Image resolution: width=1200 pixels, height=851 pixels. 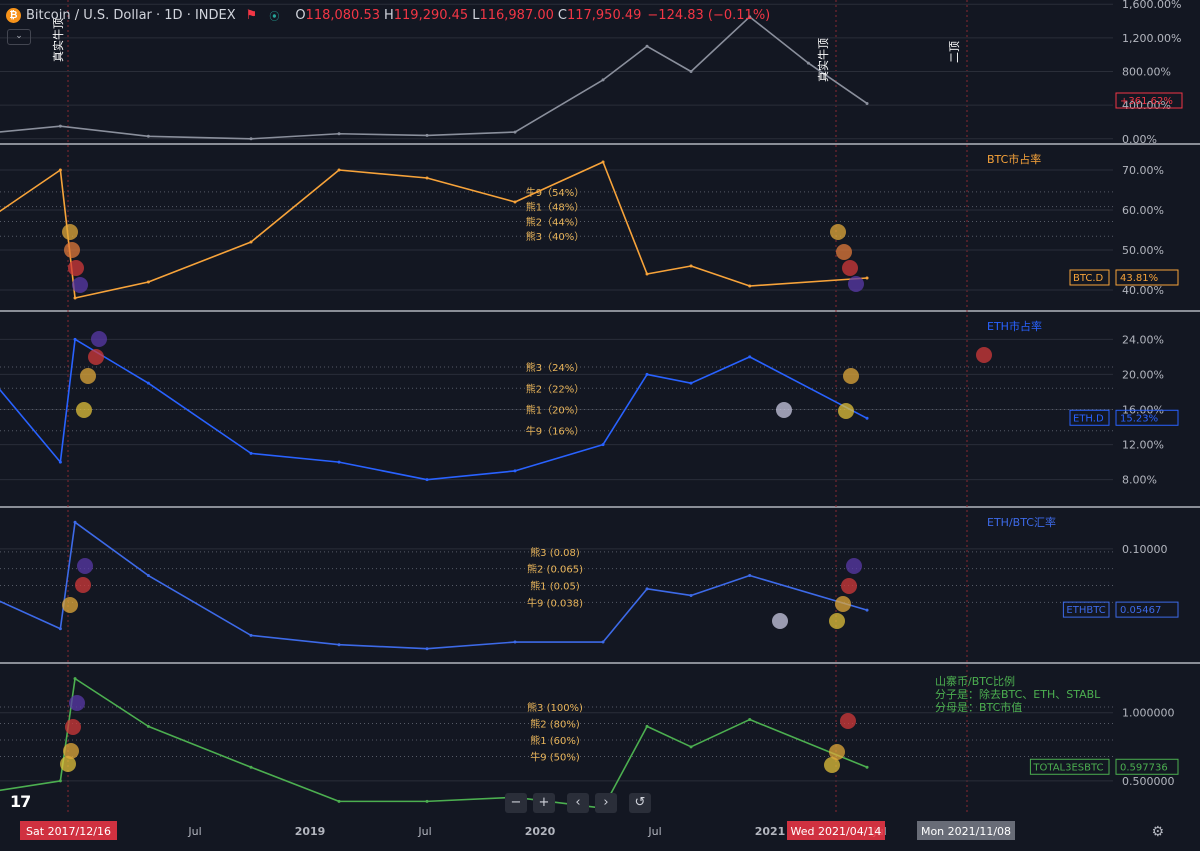 What do you see at coordinates (1021, 522) in the screenshot?
I see `series-name: ETH/BTC汇率` at bounding box center [1021, 522].